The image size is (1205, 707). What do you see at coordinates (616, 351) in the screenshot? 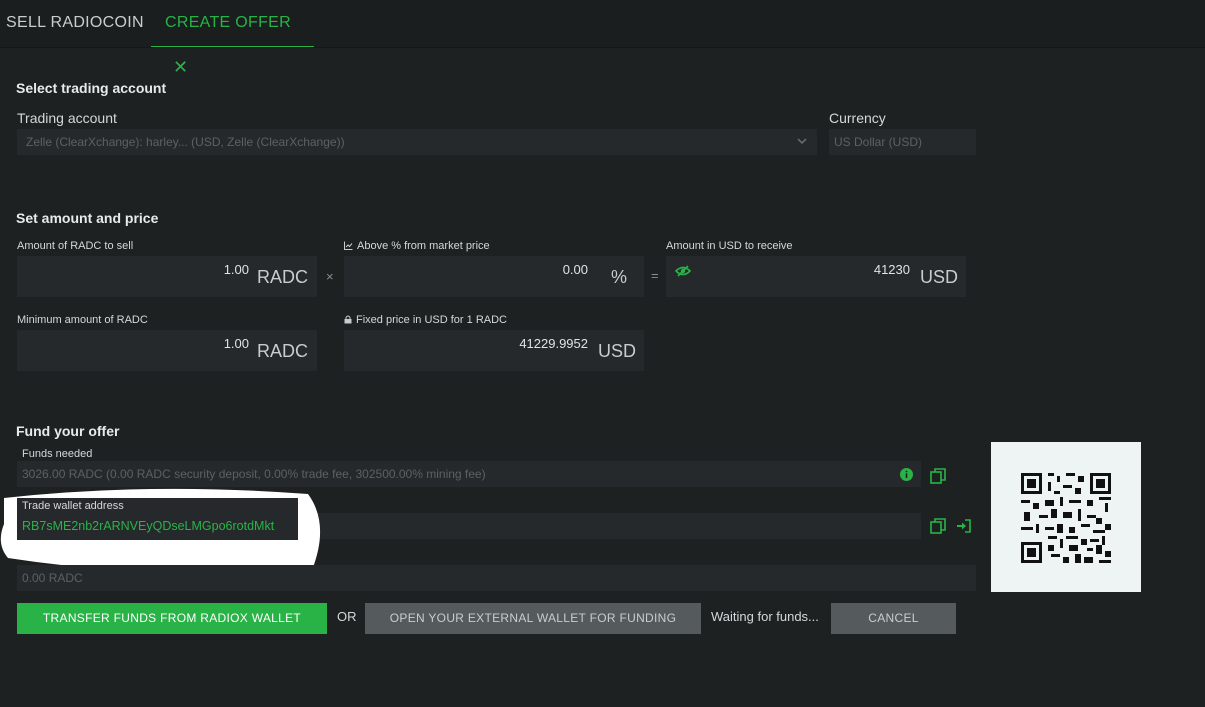
I see `fixed-price-unit: USD` at bounding box center [616, 351].